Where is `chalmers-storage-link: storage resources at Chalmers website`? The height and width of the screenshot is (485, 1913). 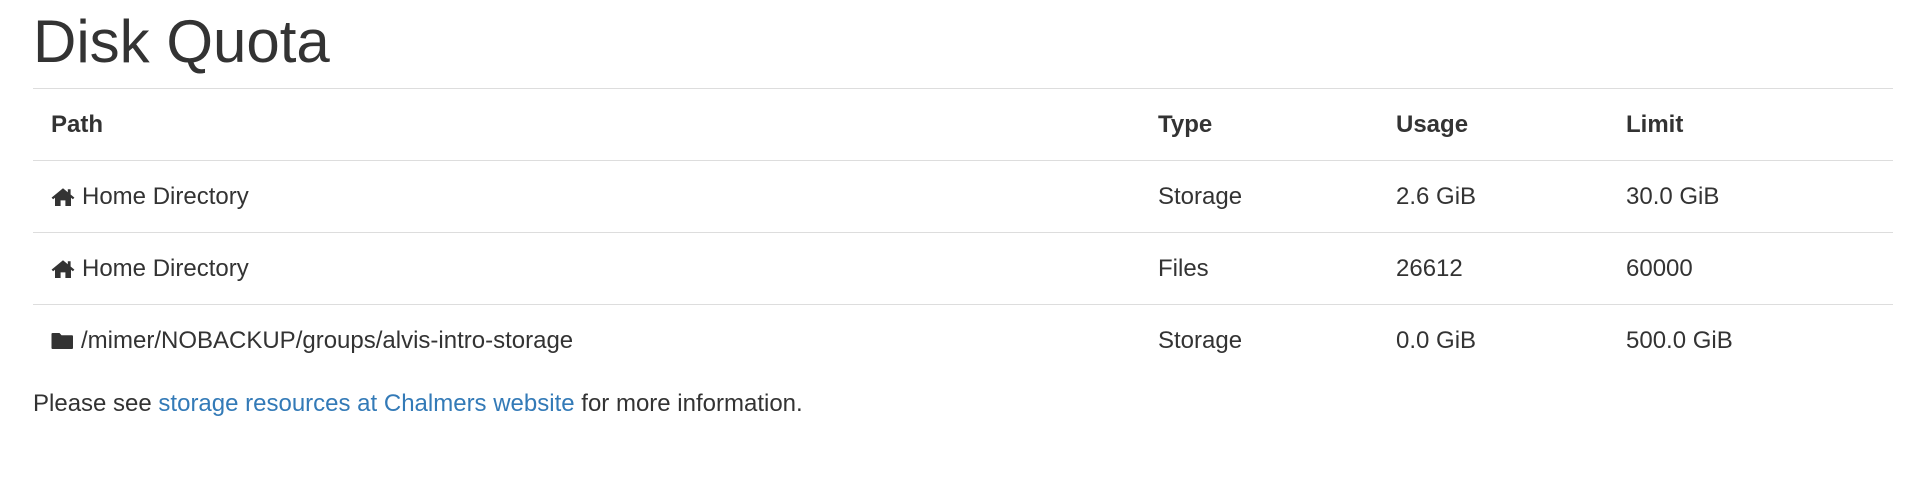 chalmers-storage-link: storage resources at Chalmers website is located at coordinates (366, 403).